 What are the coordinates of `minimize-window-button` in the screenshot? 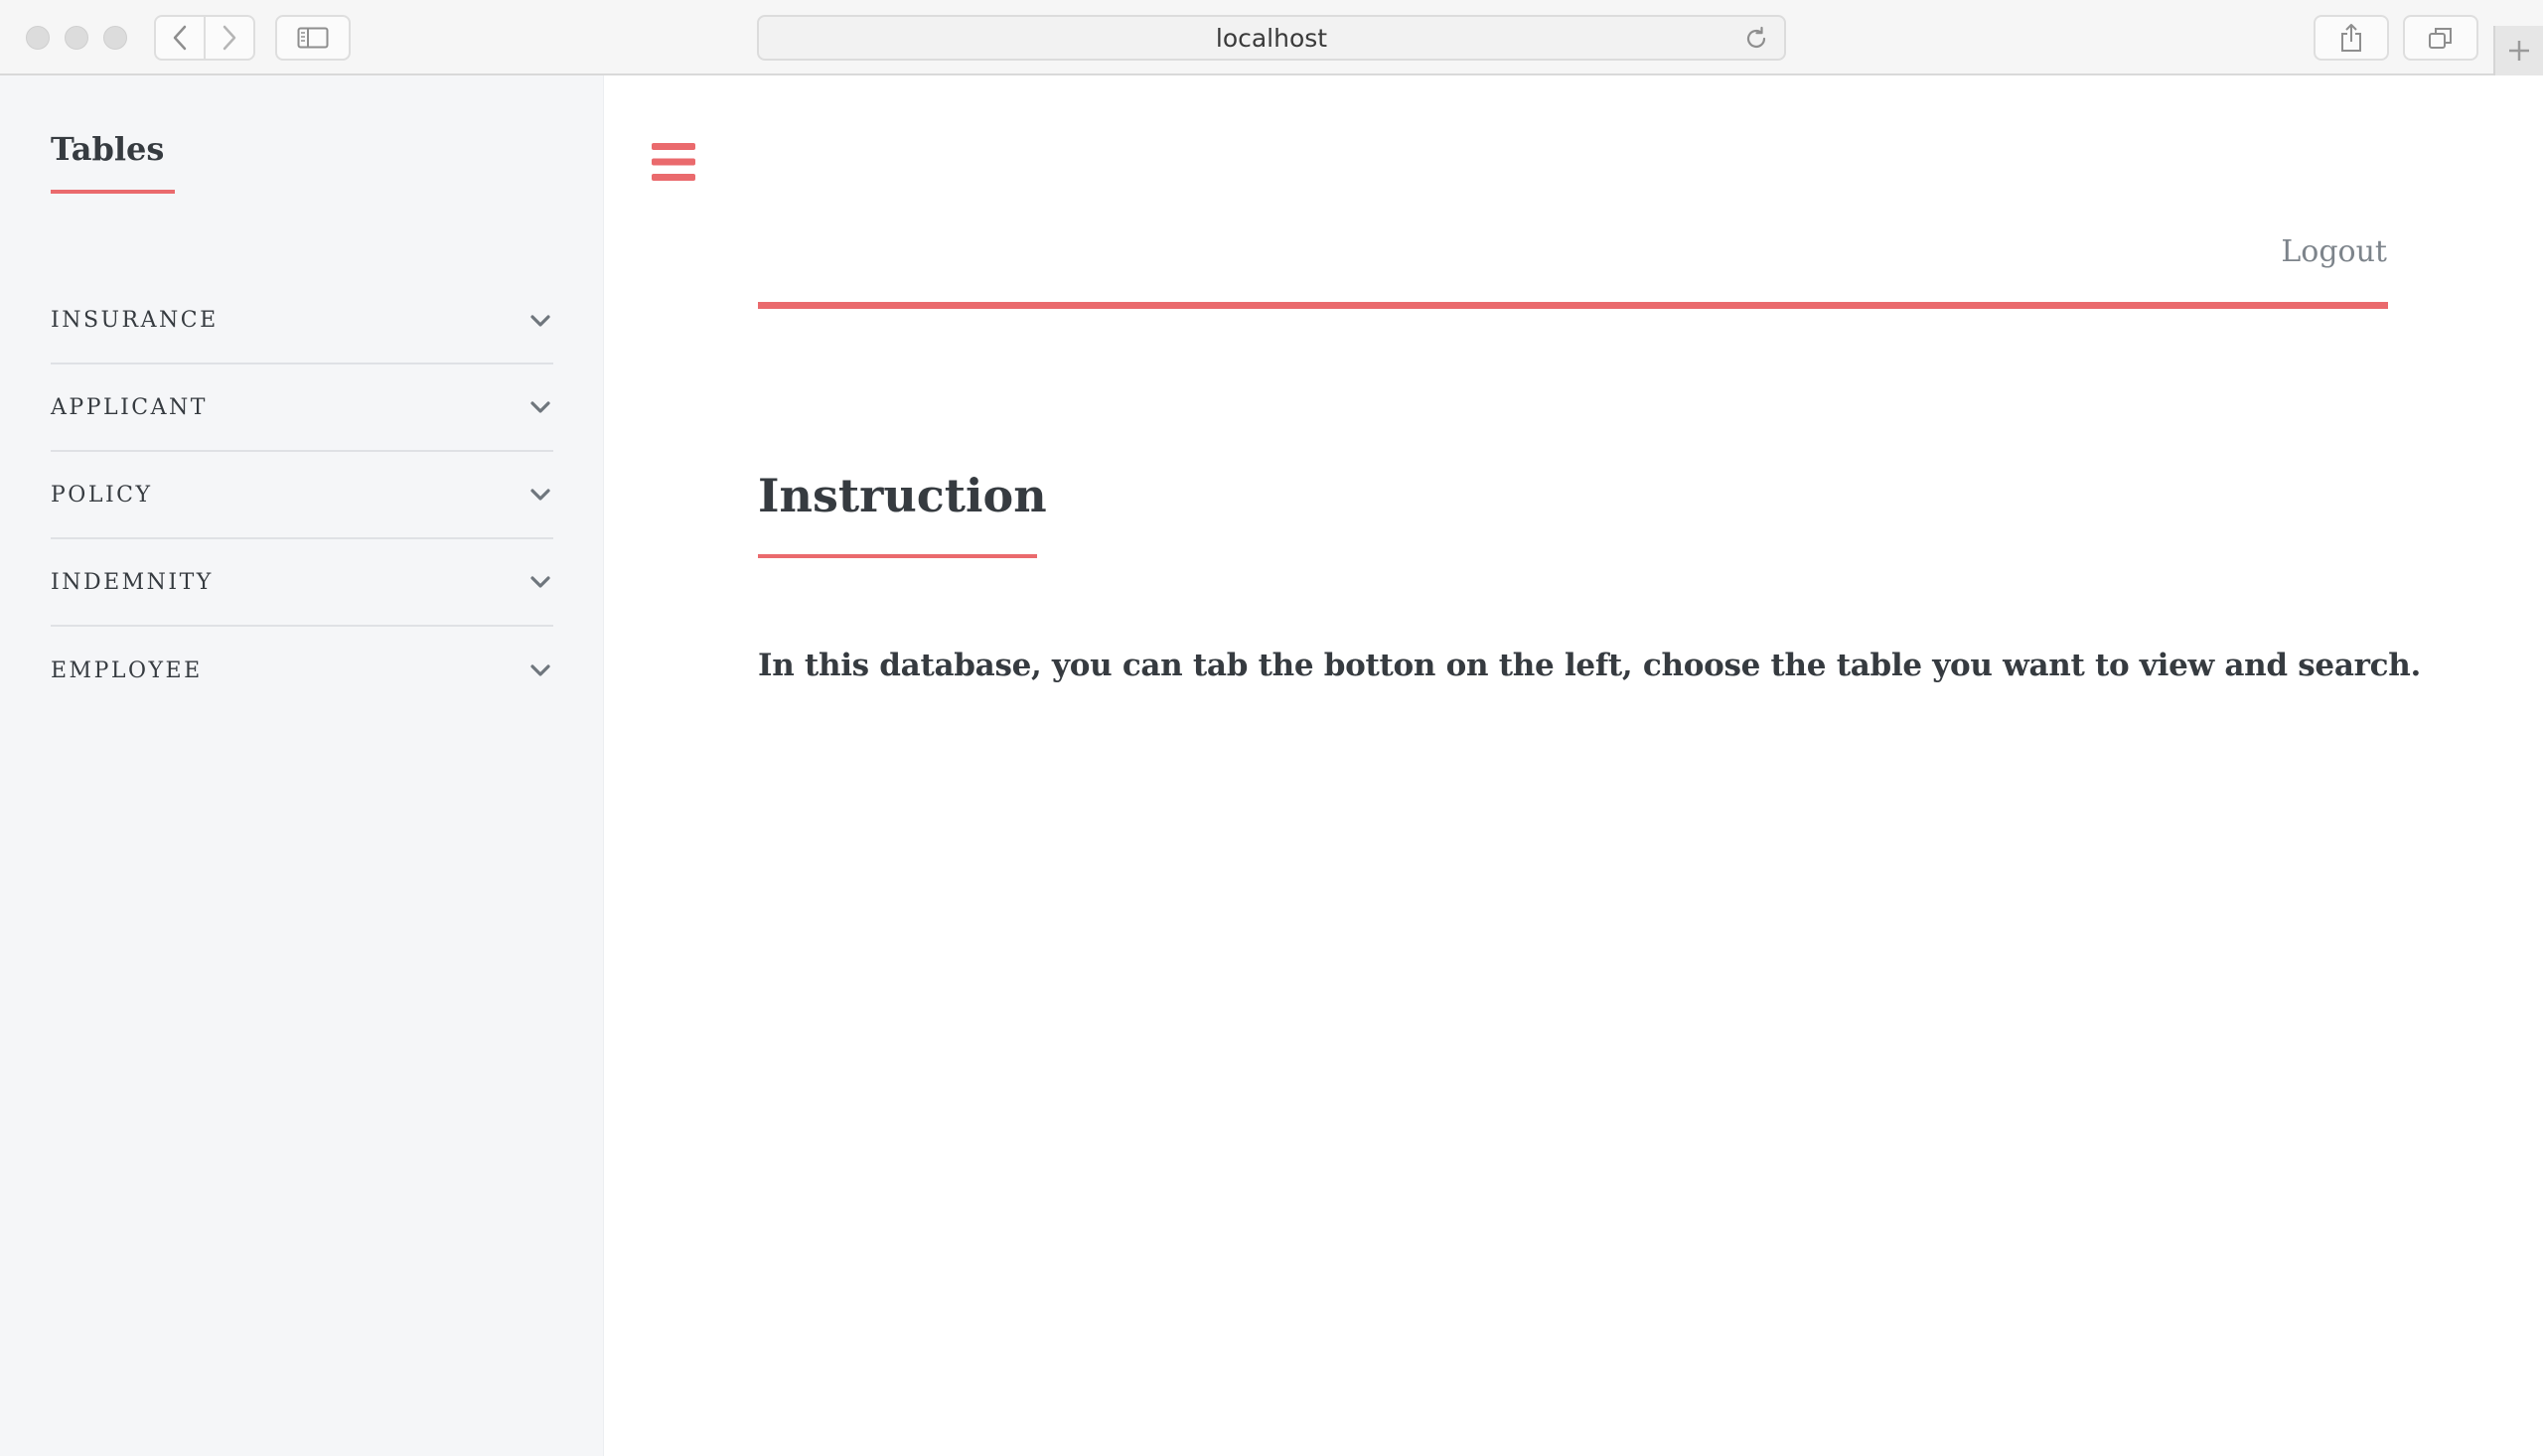 It's located at (76, 38).